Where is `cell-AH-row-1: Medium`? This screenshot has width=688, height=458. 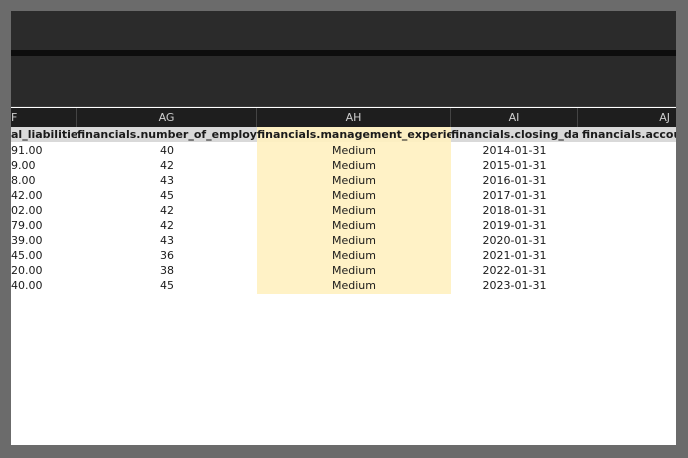
cell-AH-row-1: Medium is located at coordinates (354, 150).